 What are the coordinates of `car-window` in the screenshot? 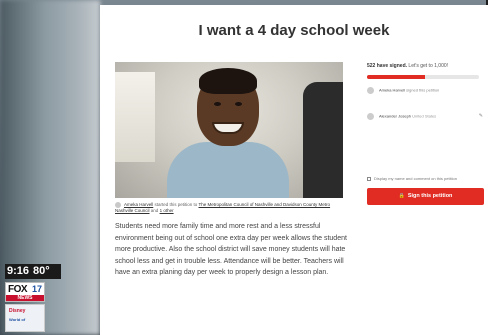 It's located at (135, 117).